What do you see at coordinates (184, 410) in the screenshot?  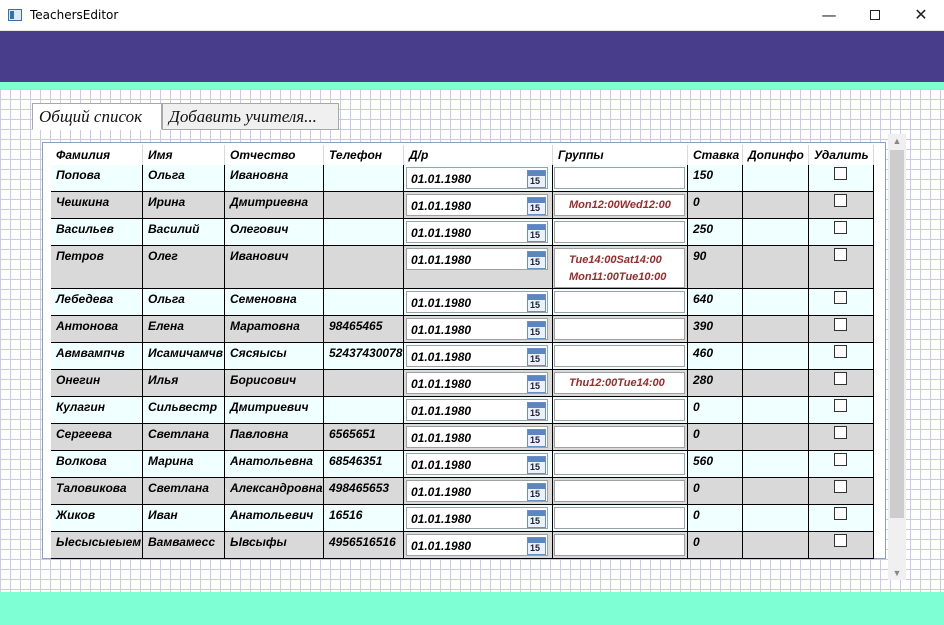 I see `cell-first-name: Сильвестр` at bounding box center [184, 410].